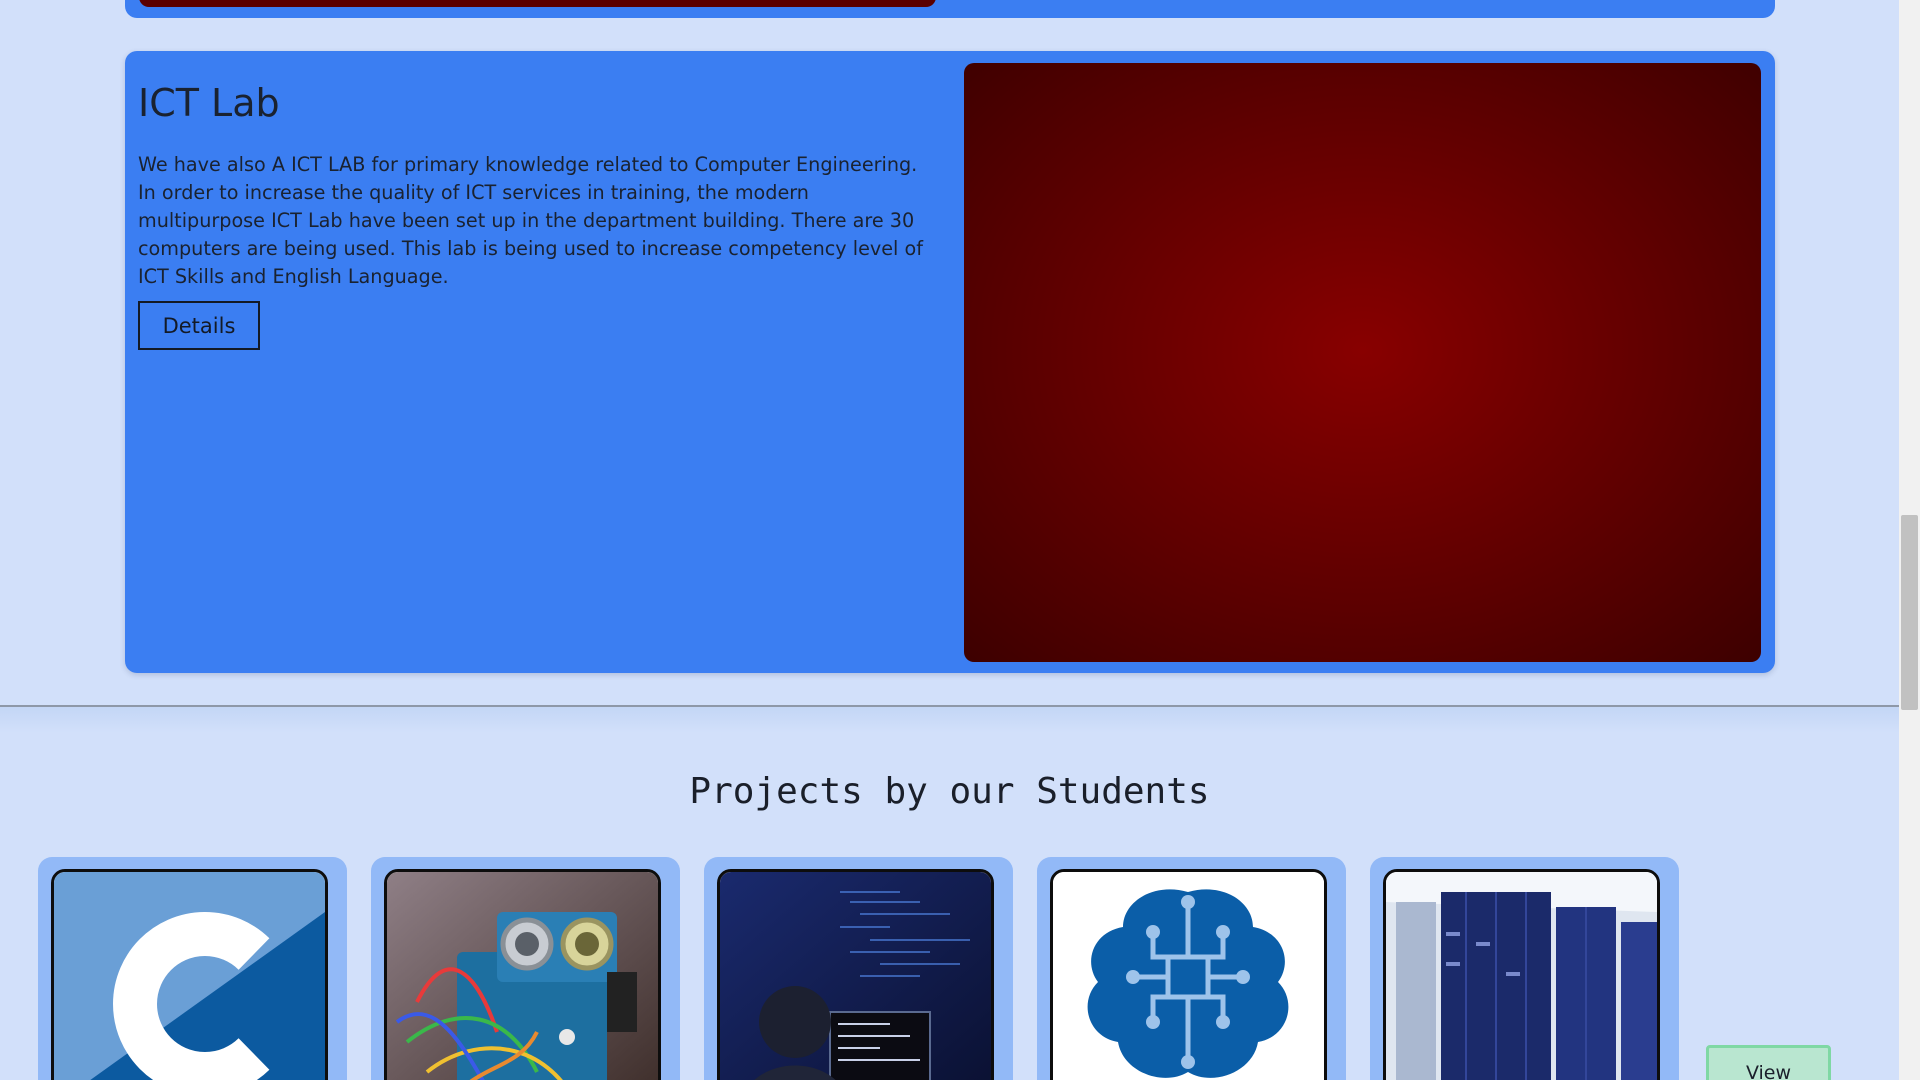  What do you see at coordinates (1768, 1062) in the screenshot?
I see `view-button: View` at bounding box center [1768, 1062].